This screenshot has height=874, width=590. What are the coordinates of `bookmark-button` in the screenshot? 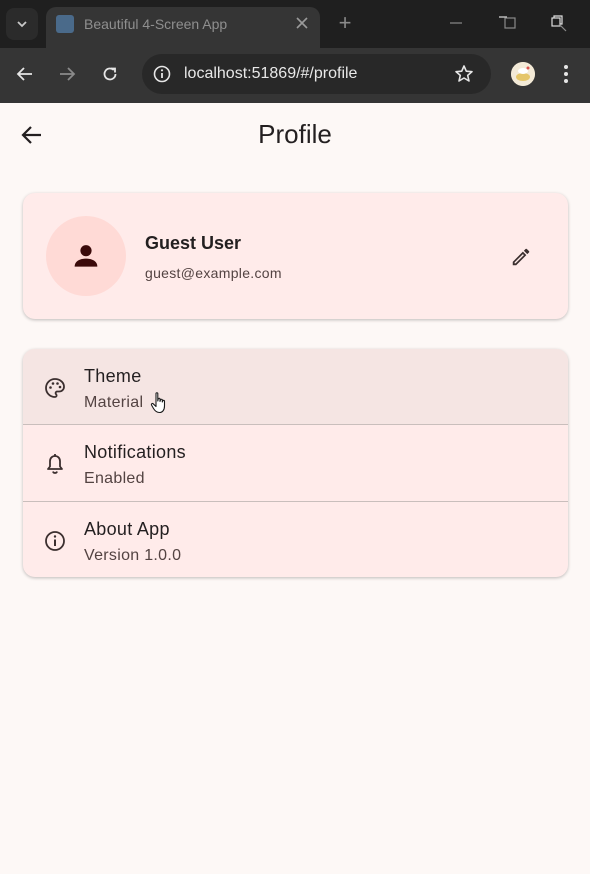 It's located at (464, 74).